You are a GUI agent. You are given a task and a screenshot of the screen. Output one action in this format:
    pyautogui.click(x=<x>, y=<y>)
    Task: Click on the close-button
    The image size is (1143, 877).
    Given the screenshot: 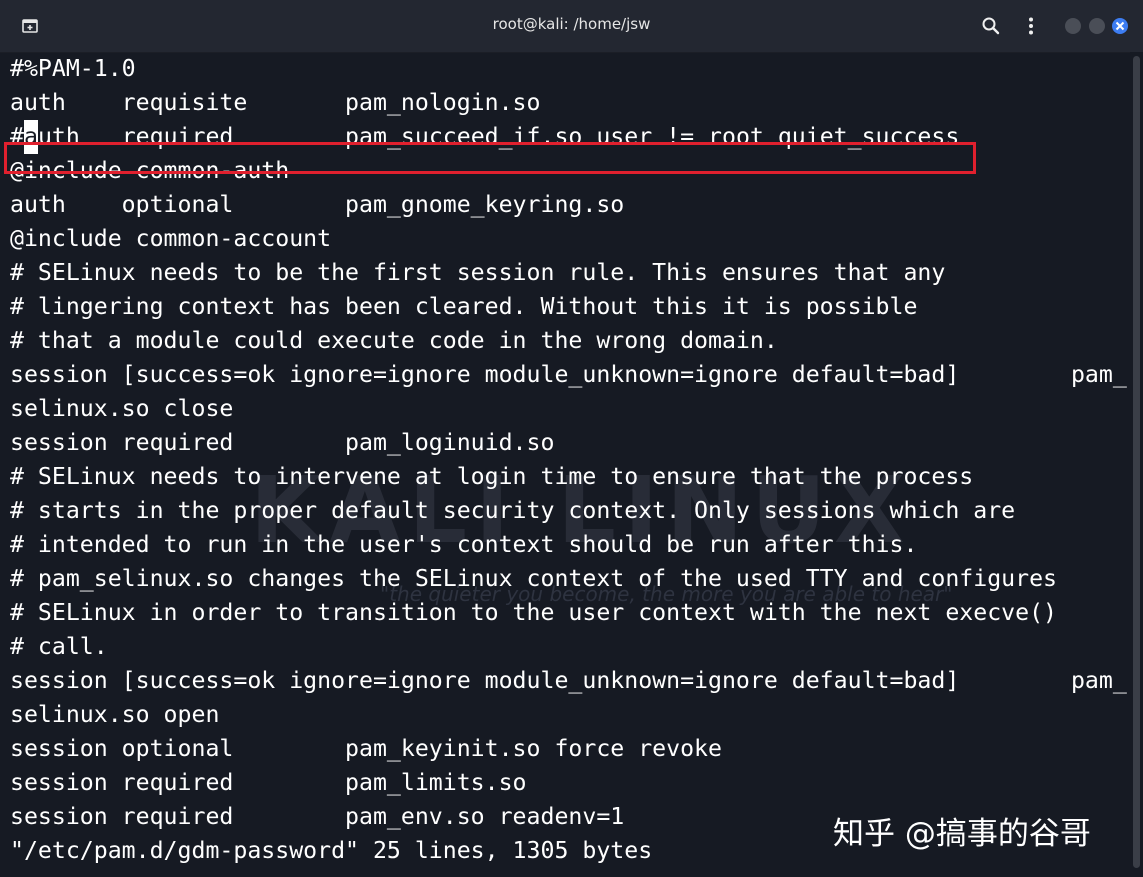 What is the action you would take?
    pyautogui.click(x=1120, y=26)
    